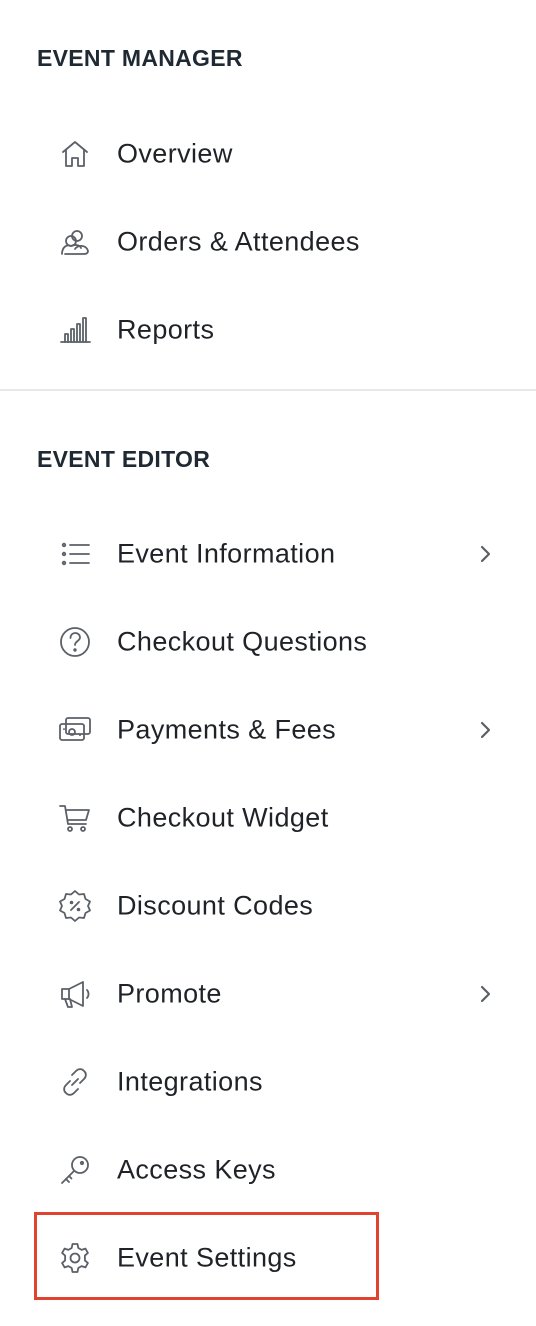 This screenshot has height=1326, width=536. I want to click on nav-item-integrations: Integrations, so click(268, 1082).